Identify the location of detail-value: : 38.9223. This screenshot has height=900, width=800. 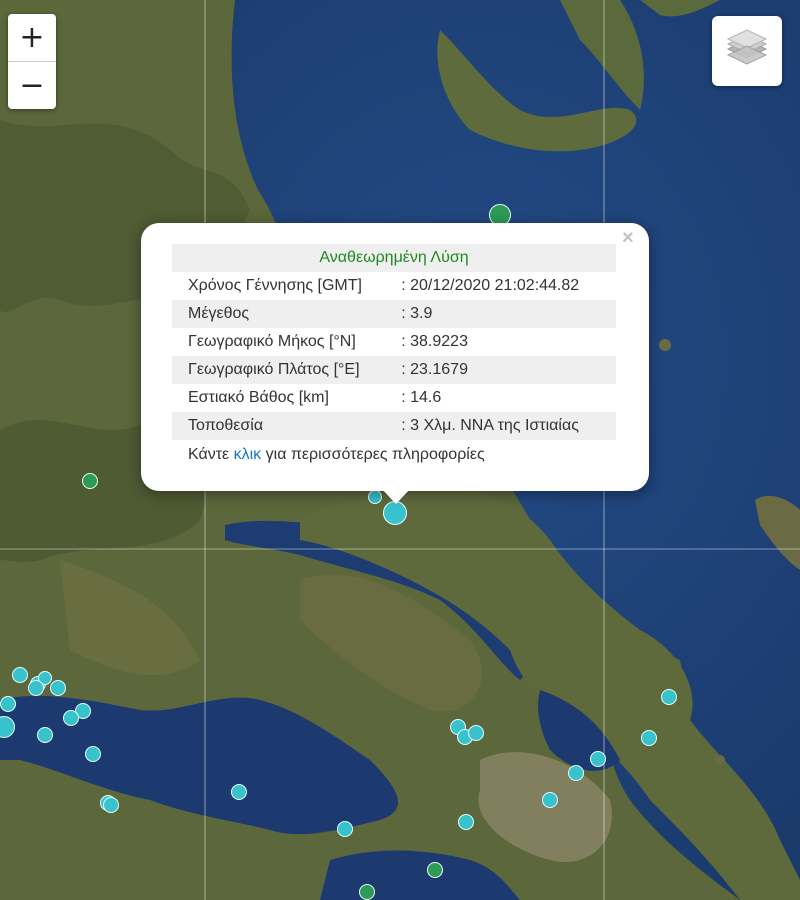
(434, 341).